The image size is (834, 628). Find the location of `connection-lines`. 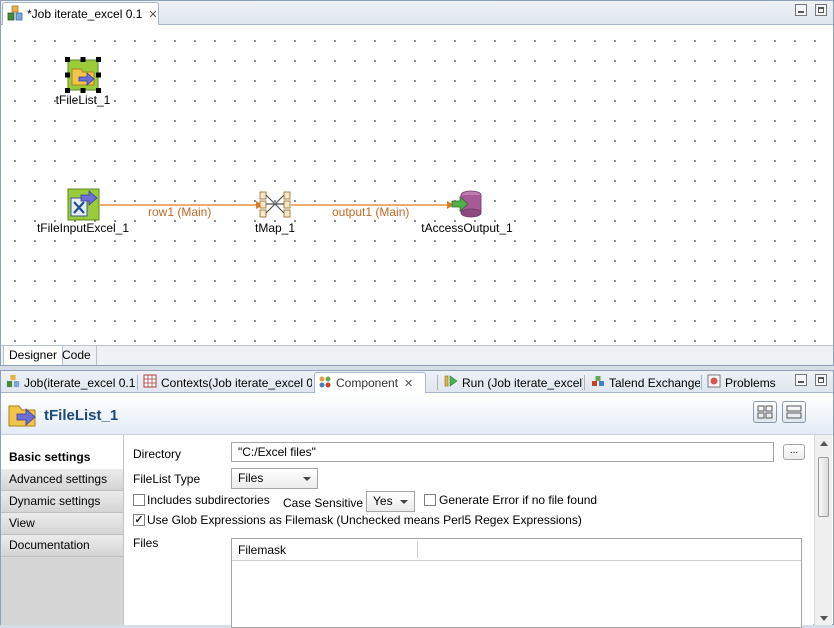

connection-lines is located at coordinates (277, 205).